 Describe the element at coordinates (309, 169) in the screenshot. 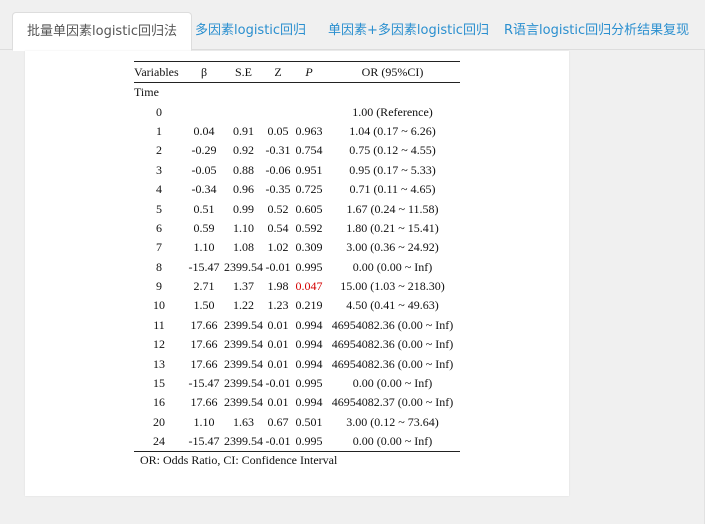

I see `cell-p: 0.951` at that location.